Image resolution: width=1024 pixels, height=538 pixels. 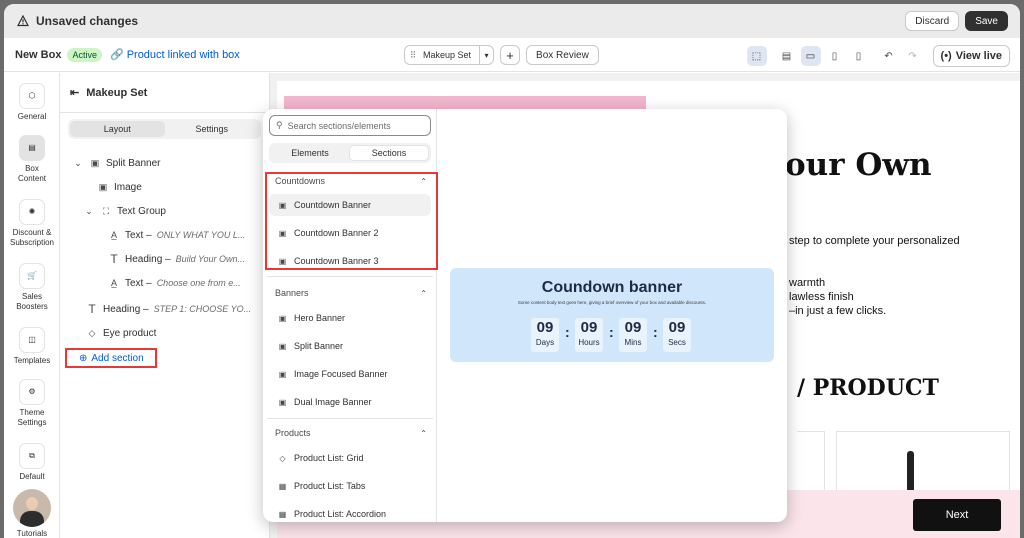 I want to click on tree-item-text-group: ⌄ ⛶ Text Group, so click(x=124, y=211).